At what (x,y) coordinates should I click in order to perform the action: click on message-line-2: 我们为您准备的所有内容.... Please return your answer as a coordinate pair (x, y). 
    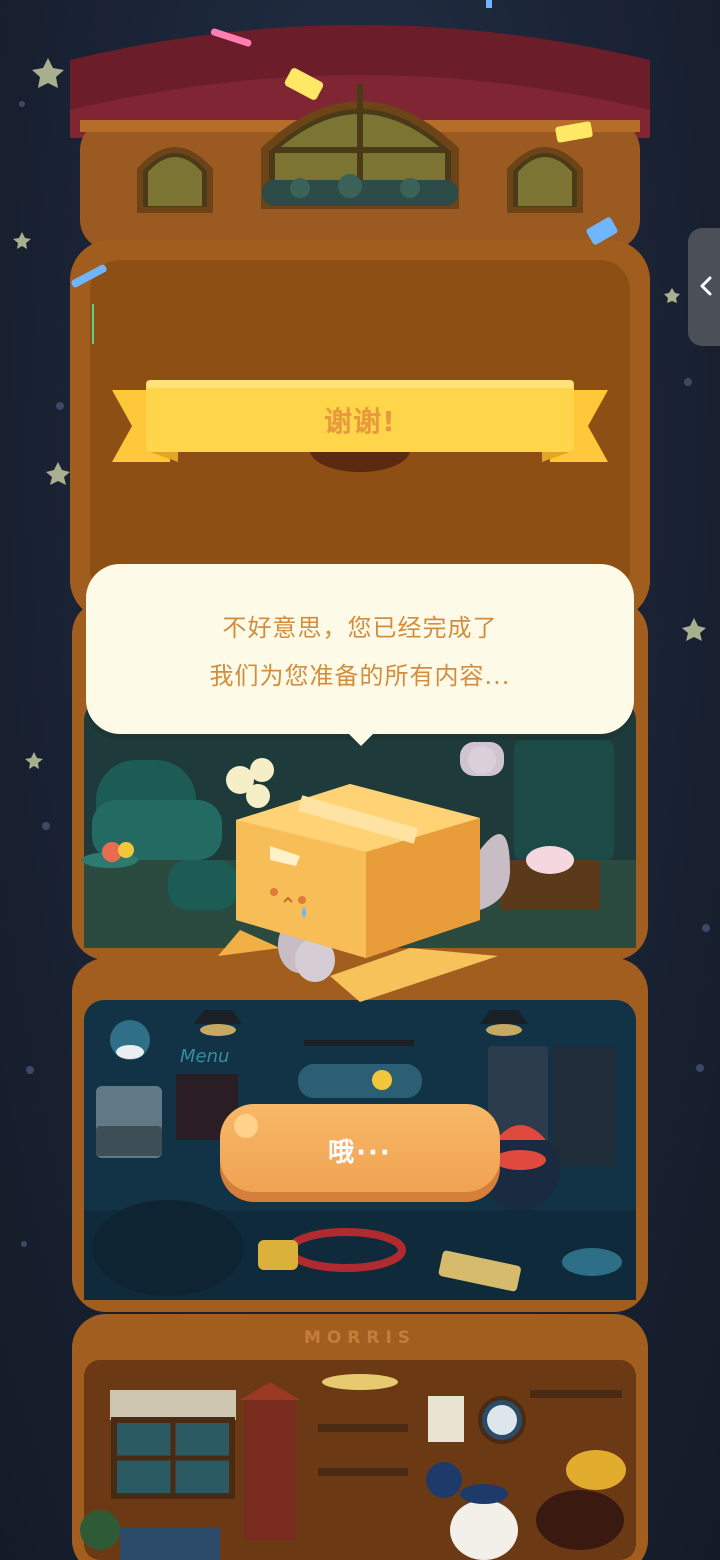
    Looking at the image, I should click on (360, 676).